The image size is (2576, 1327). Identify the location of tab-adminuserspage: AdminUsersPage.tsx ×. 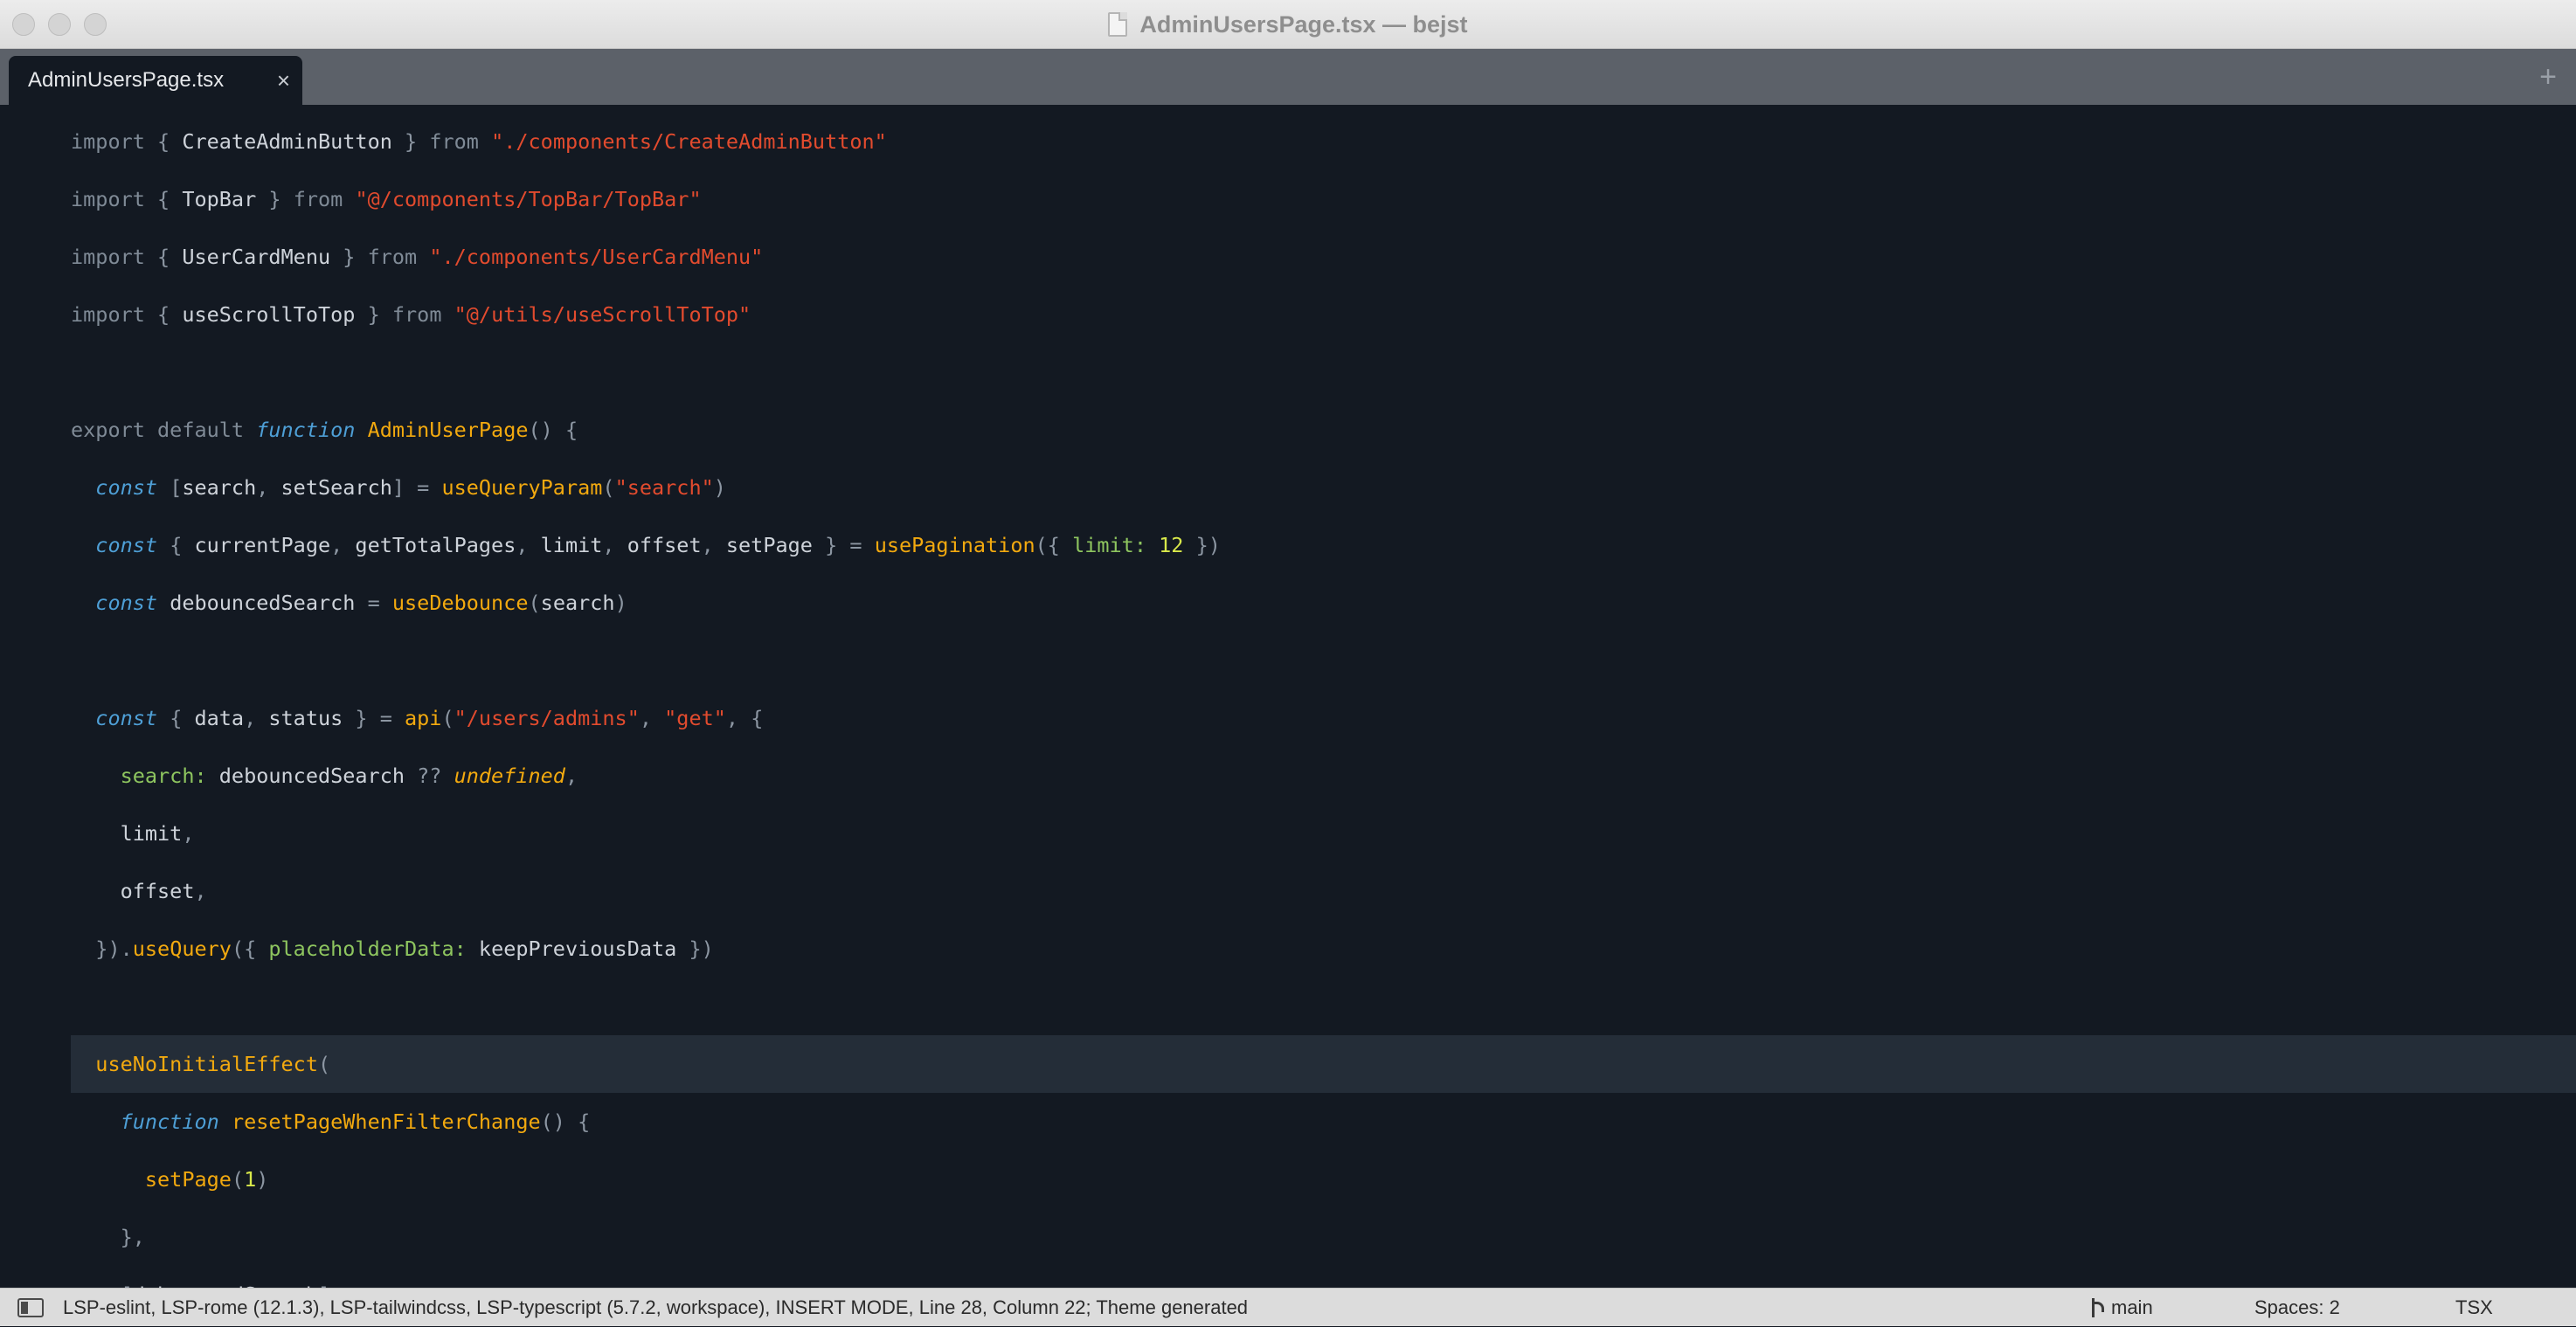
(155, 80).